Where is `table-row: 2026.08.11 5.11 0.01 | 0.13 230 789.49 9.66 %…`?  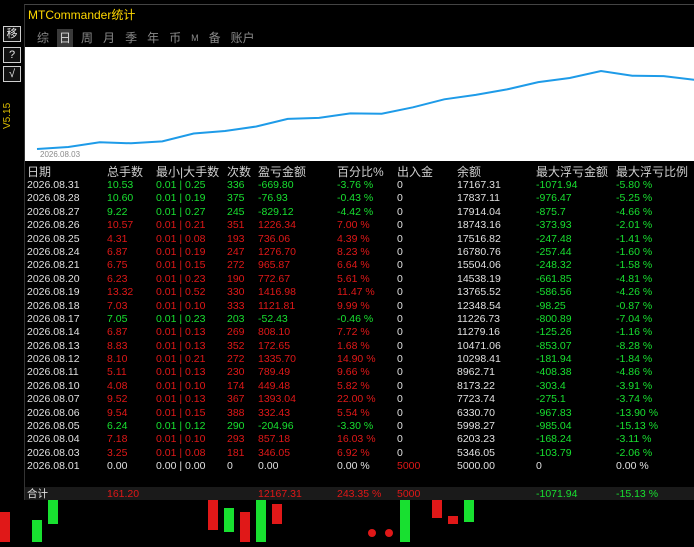
table-row: 2026.08.11 5.11 0.01 | 0.13 230 789.49 9.66 %… is located at coordinates (359, 372).